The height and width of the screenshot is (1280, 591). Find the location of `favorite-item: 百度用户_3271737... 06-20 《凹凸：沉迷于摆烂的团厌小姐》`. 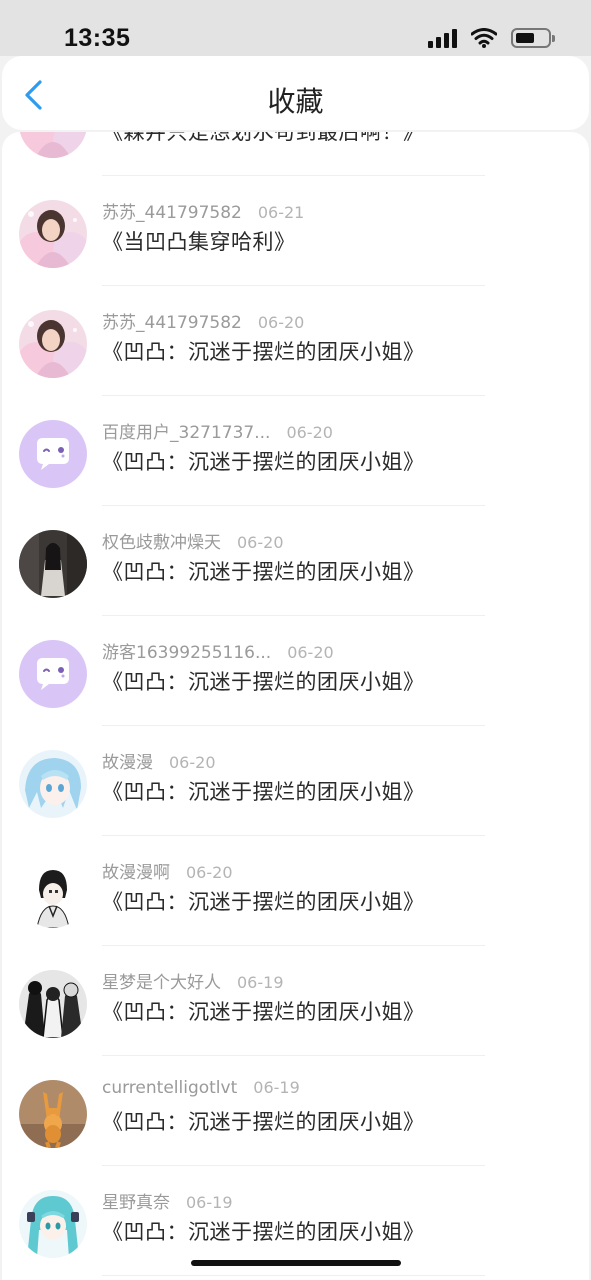

favorite-item: 百度用户_3271737... 06-20 《凹凸：沉迷于摆烂的团厌小姐》 is located at coordinates (295, 451).